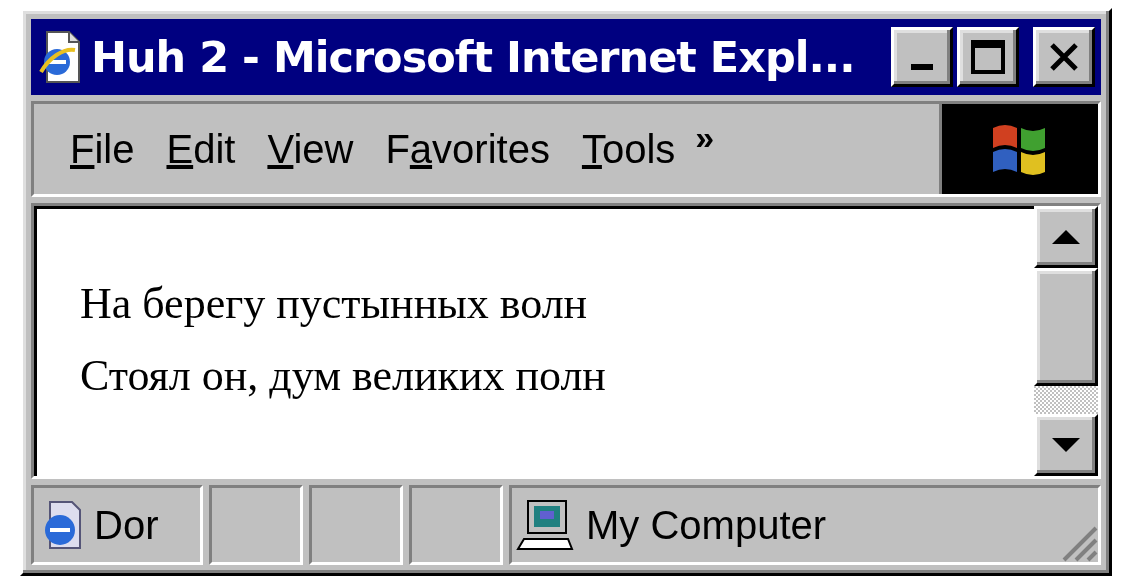  Describe the element at coordinates (343, 376) in the screenshot. I see `poem-line: Стоял он, дум великих полн` at that location.